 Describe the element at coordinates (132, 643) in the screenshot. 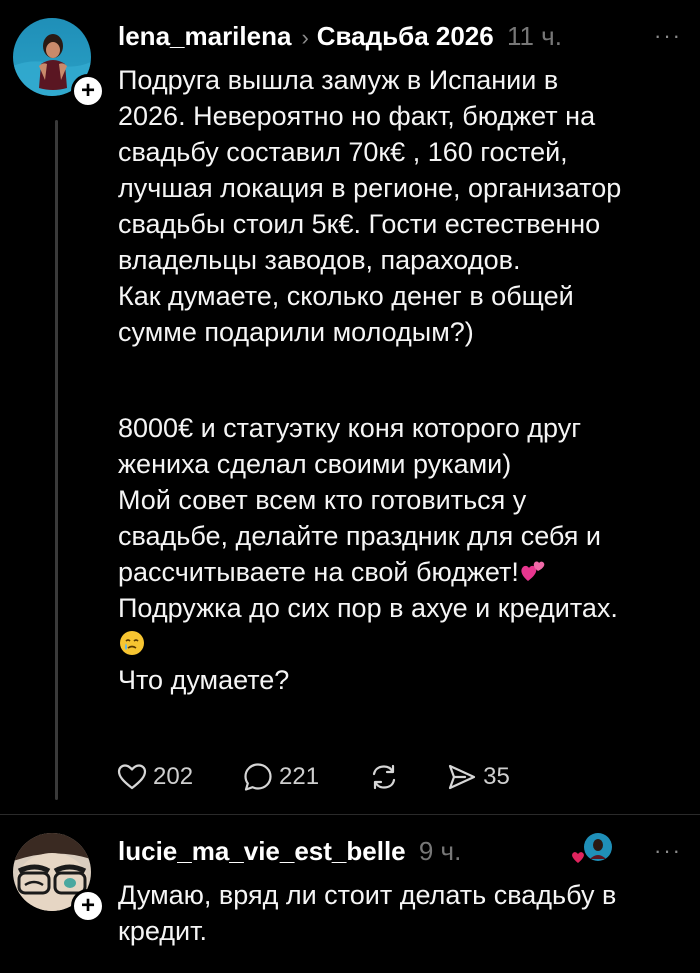

I see `crying-face-emoji` at that location.